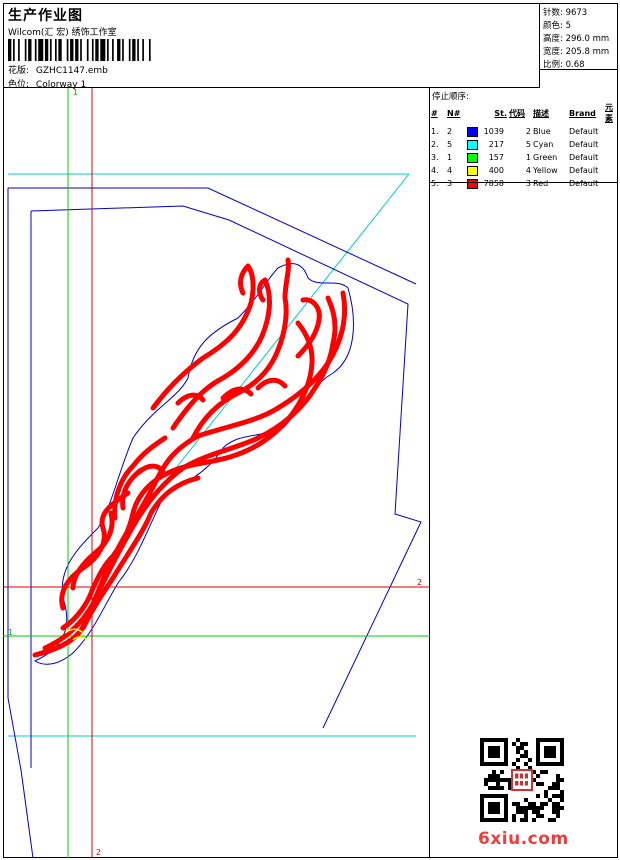 The width and height of the screenshot is (620, 860). I want to click on row-brand: Default, so click(584, 183).